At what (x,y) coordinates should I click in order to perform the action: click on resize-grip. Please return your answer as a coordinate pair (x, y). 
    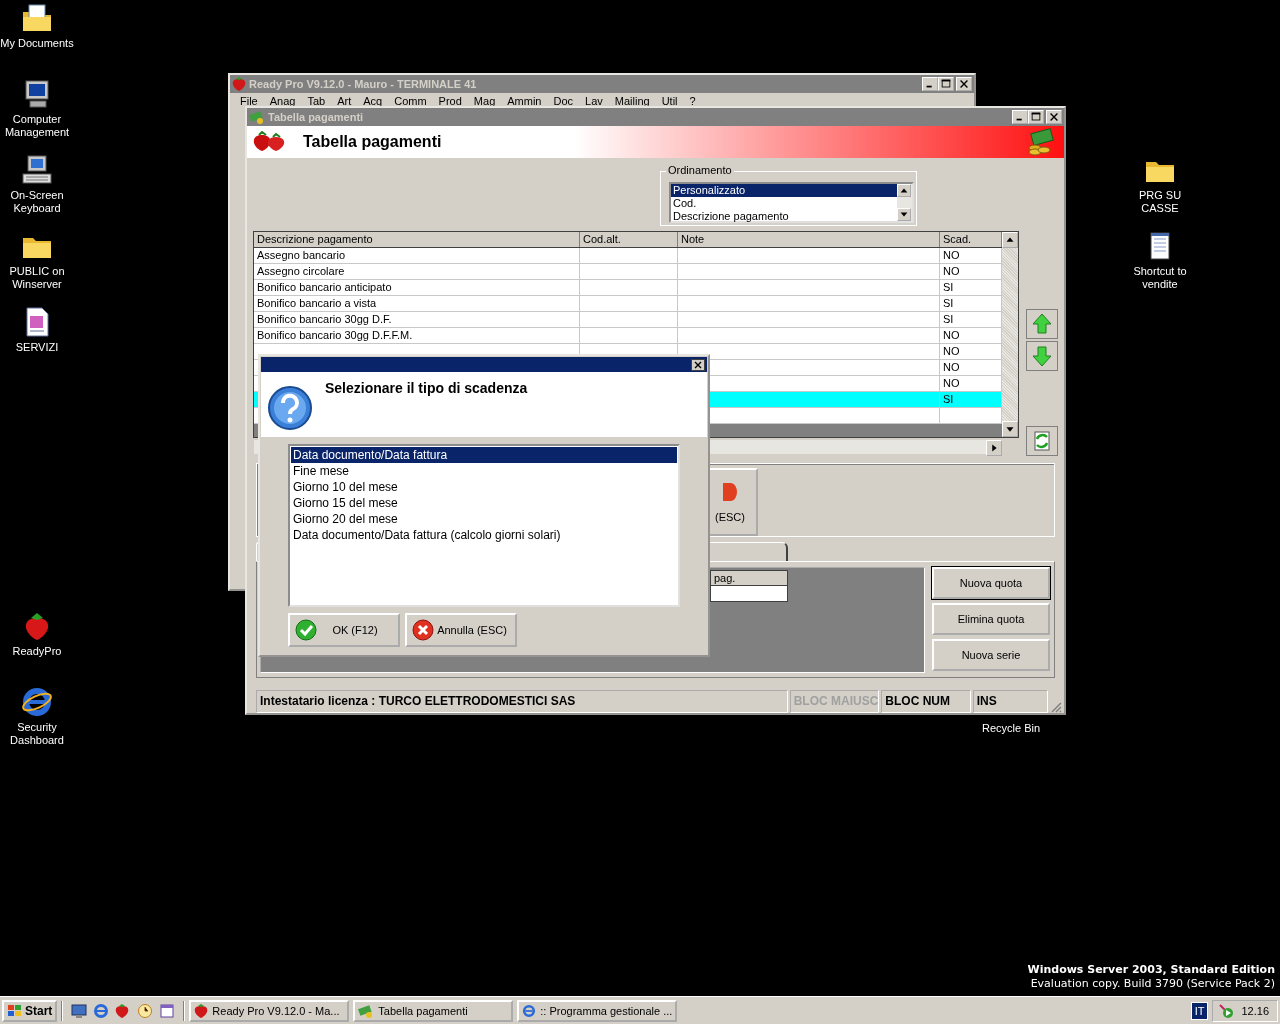
    Looking at the image, I should click on (1056, 707).